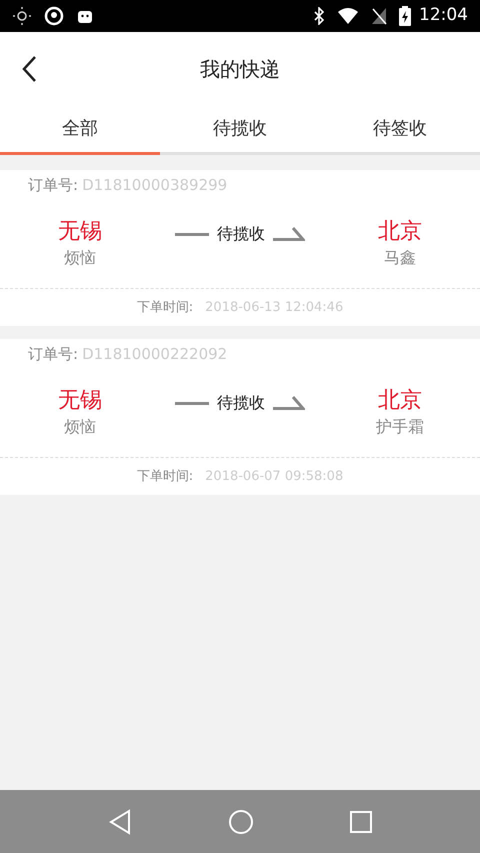 The width and height of the screenshot is (480, 853). What do you see at coordinates (400, 258) in the screenshot?
I see `recipient-name: 马鑫` at bounding box center [400, 258].